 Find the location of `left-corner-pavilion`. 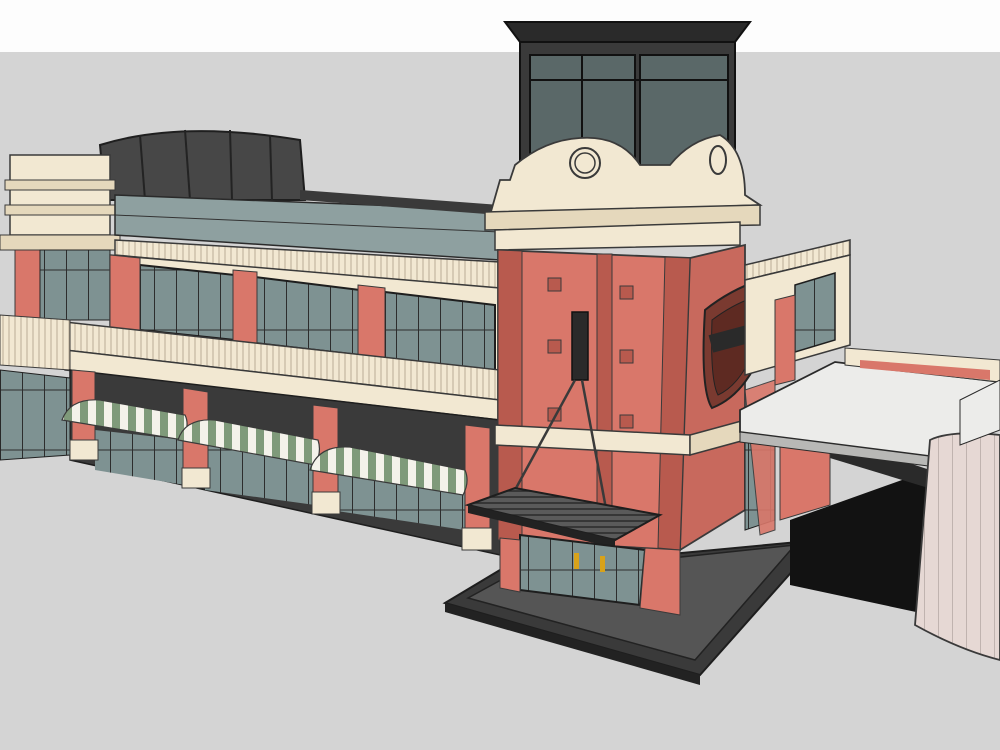

left-corner-pavilion is located at coordinates (60, 242).